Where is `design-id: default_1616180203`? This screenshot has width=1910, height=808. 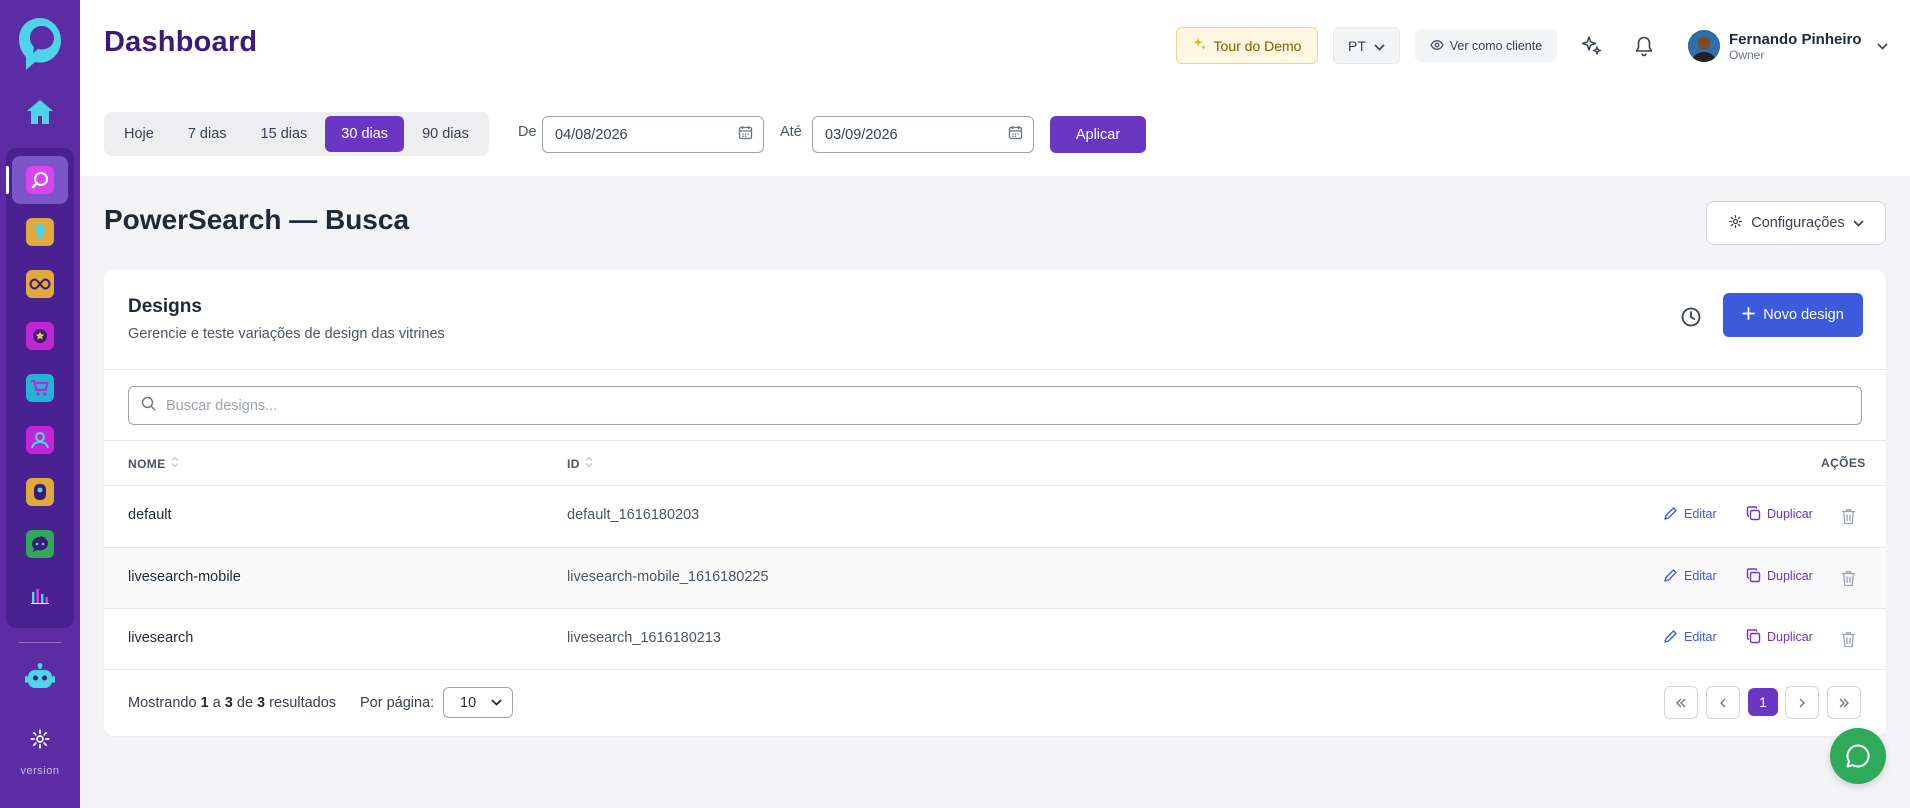
design-id: default_1616180203 is located at coordinates (633, 515).